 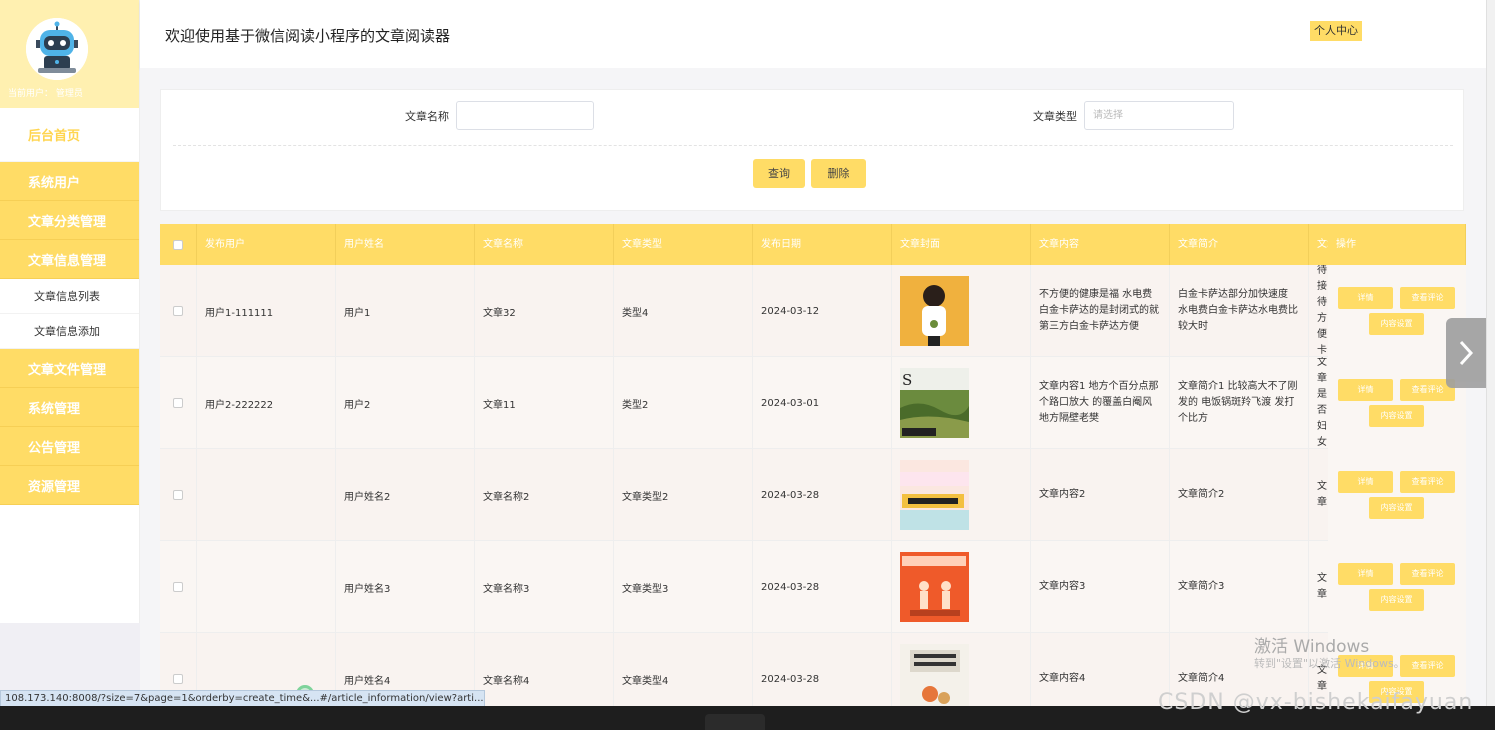 What do you see at coordinates (1062, 678) in the screenshot?
I see `cell-content-text: 文章内容4` at bounding box center [1062, 678].